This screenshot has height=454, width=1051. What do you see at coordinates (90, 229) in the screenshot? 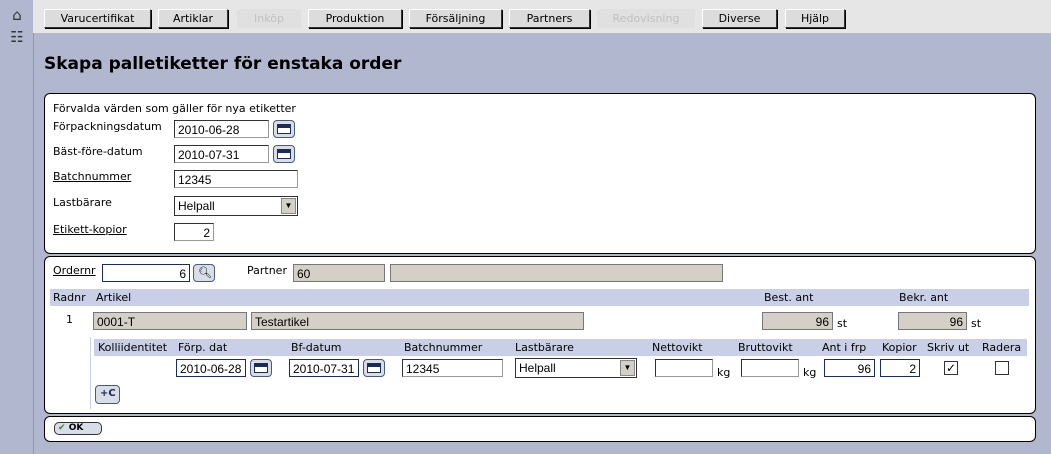
I see `copies-label: Etikett-kopior` at bounding box center [90, 229].